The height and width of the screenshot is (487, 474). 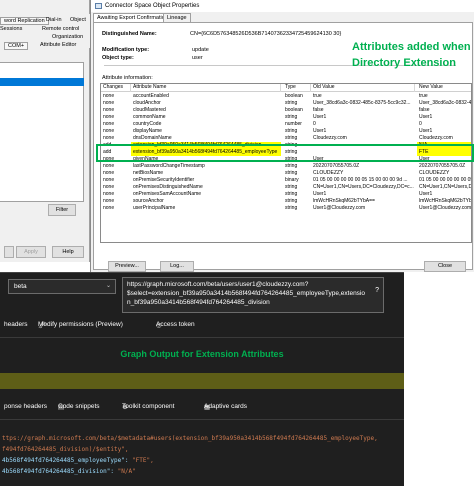 I want to click on version-value: beta, so click(x=20, y=286).